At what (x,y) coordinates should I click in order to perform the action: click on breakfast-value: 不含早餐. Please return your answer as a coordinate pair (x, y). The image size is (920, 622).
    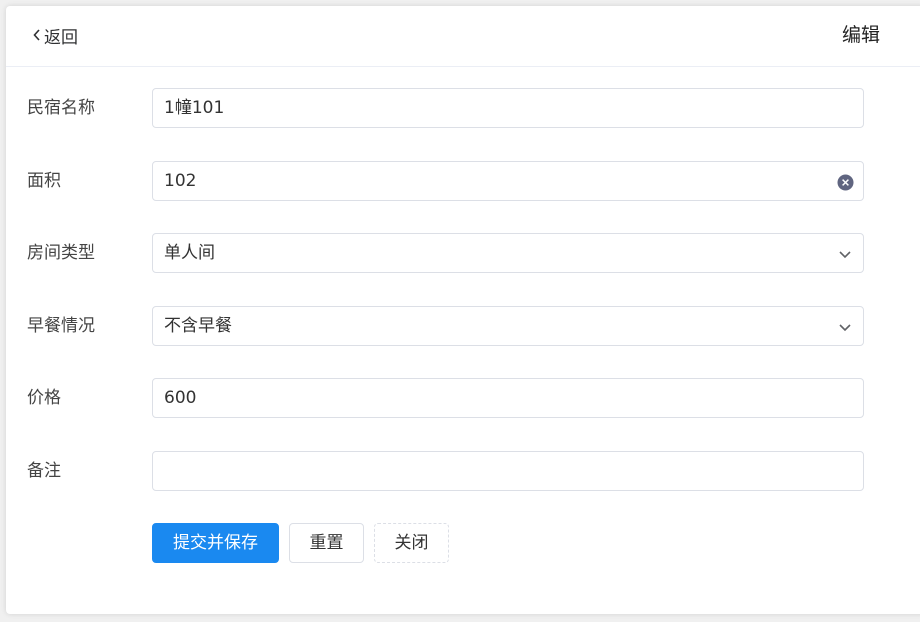
    Looking at the image, I should click on (198, 326).